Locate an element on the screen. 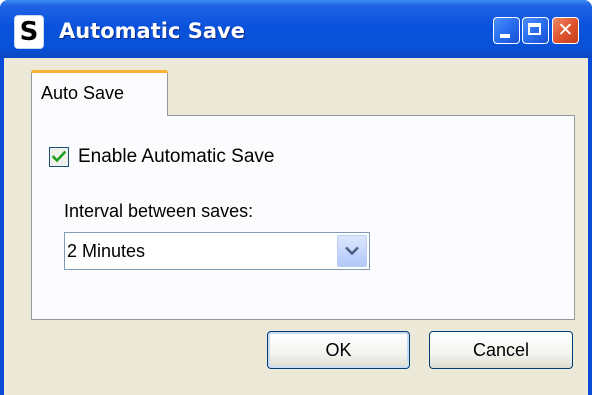 The height and width of the screenshot is (395, 592). enable-autosave-checkbox is located at coordinates (59, 157).